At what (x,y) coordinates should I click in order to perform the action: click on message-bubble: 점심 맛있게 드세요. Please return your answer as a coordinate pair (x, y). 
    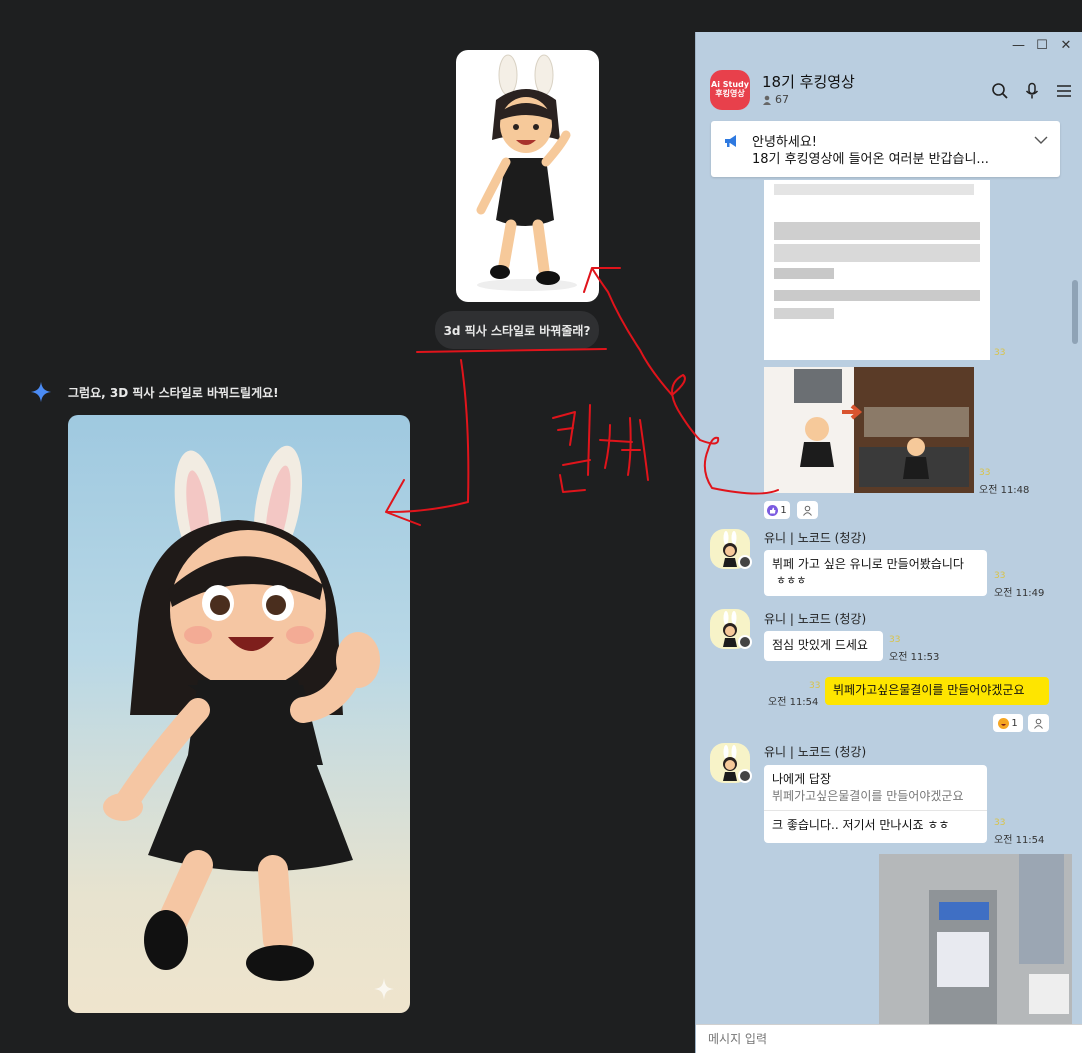
    Looking at the image, I should click on (823, 646).